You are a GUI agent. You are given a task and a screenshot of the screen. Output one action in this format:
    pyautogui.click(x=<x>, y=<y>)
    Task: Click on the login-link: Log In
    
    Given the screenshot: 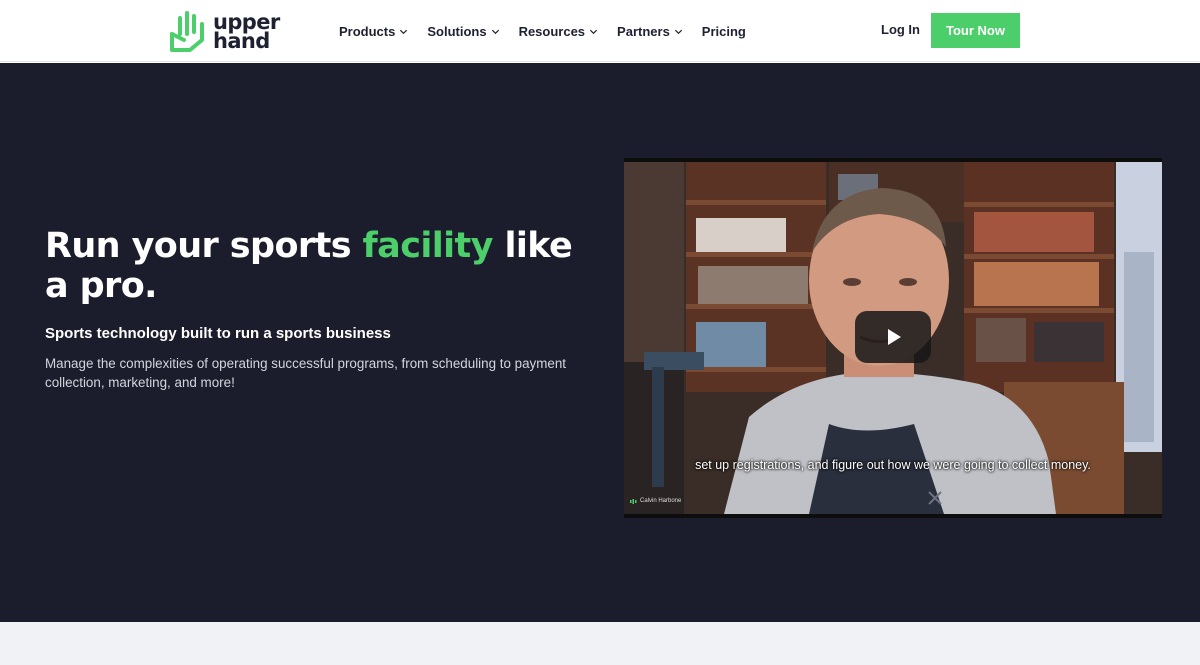 What is the action you would take?
    pyautogui.click(x=900, y=29)
    